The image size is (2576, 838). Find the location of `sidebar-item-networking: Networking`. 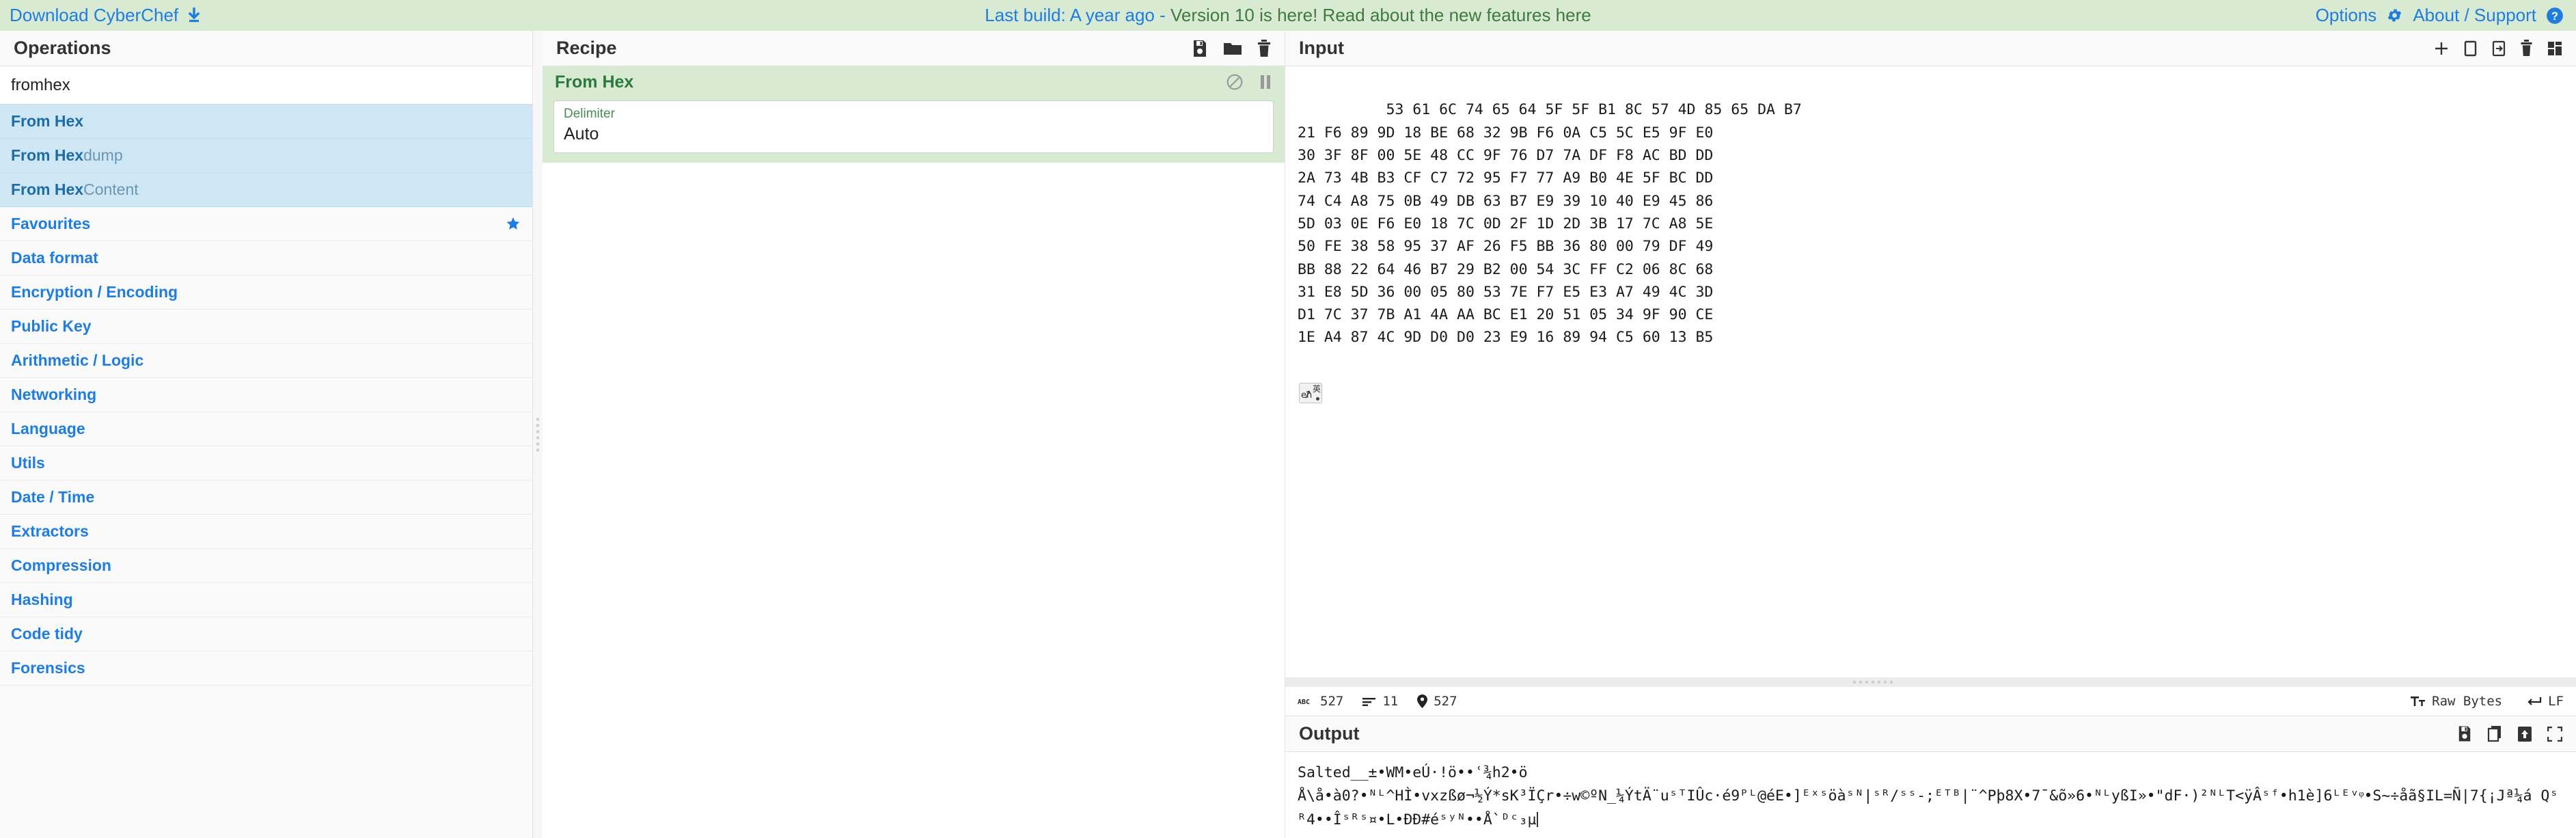

sidebar-item-networking: Networking is located at coordinates (266, 395).